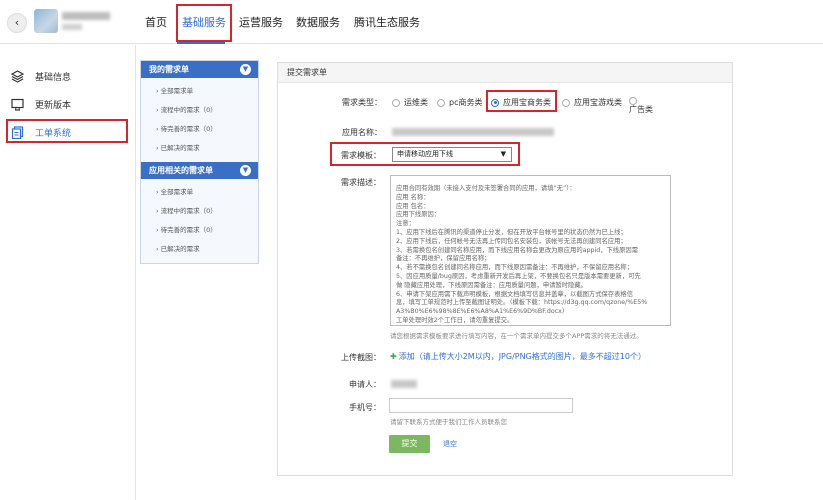 This screenshot has height=500, width=823. Describe the element at coordinates (521, 101) in the screenshot. I see `highlight-yyb-business` at that location.